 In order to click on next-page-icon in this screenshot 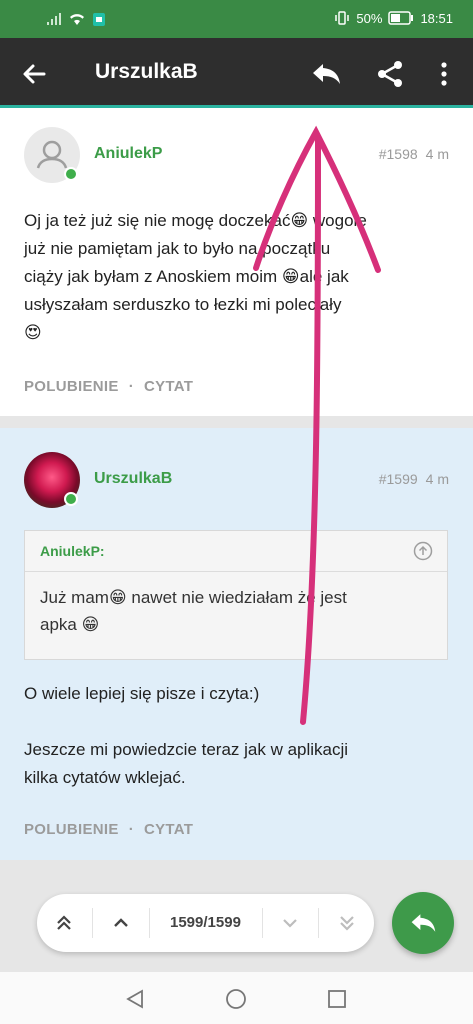, I will do `click(290, 923)`.